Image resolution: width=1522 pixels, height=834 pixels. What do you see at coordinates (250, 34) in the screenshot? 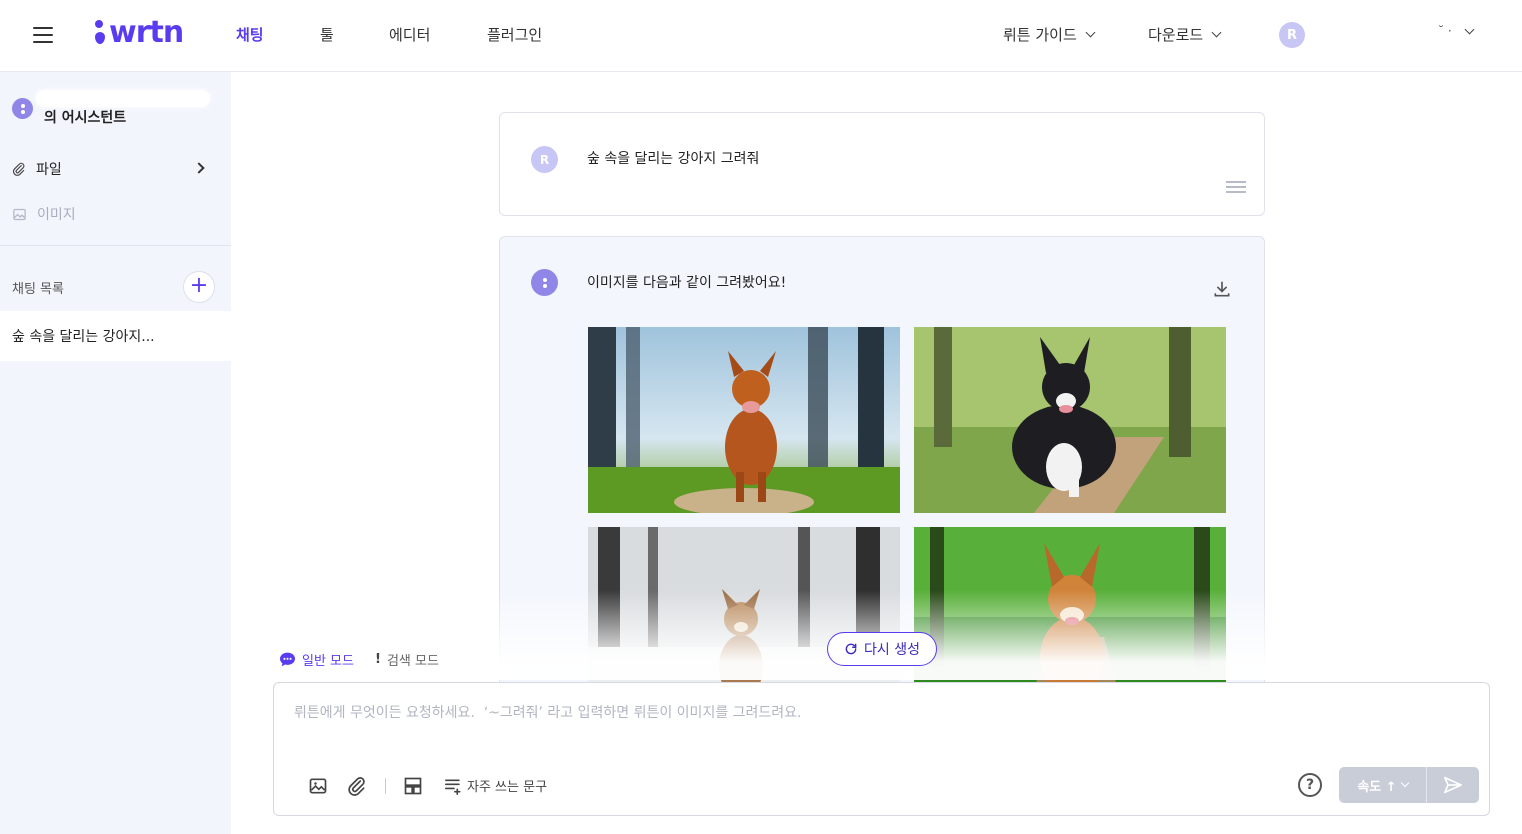
I see `nav-chat: 채팅` at bounding box center [250, 34].